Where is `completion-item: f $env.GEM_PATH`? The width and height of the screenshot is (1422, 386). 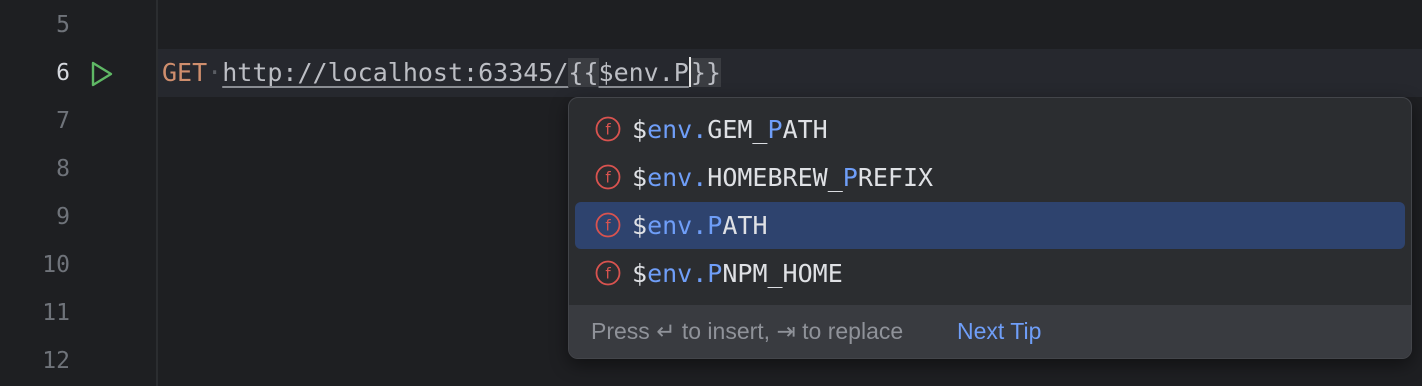 completion-item: f $env.GEM_PATH is located at coordinates (990, 129).